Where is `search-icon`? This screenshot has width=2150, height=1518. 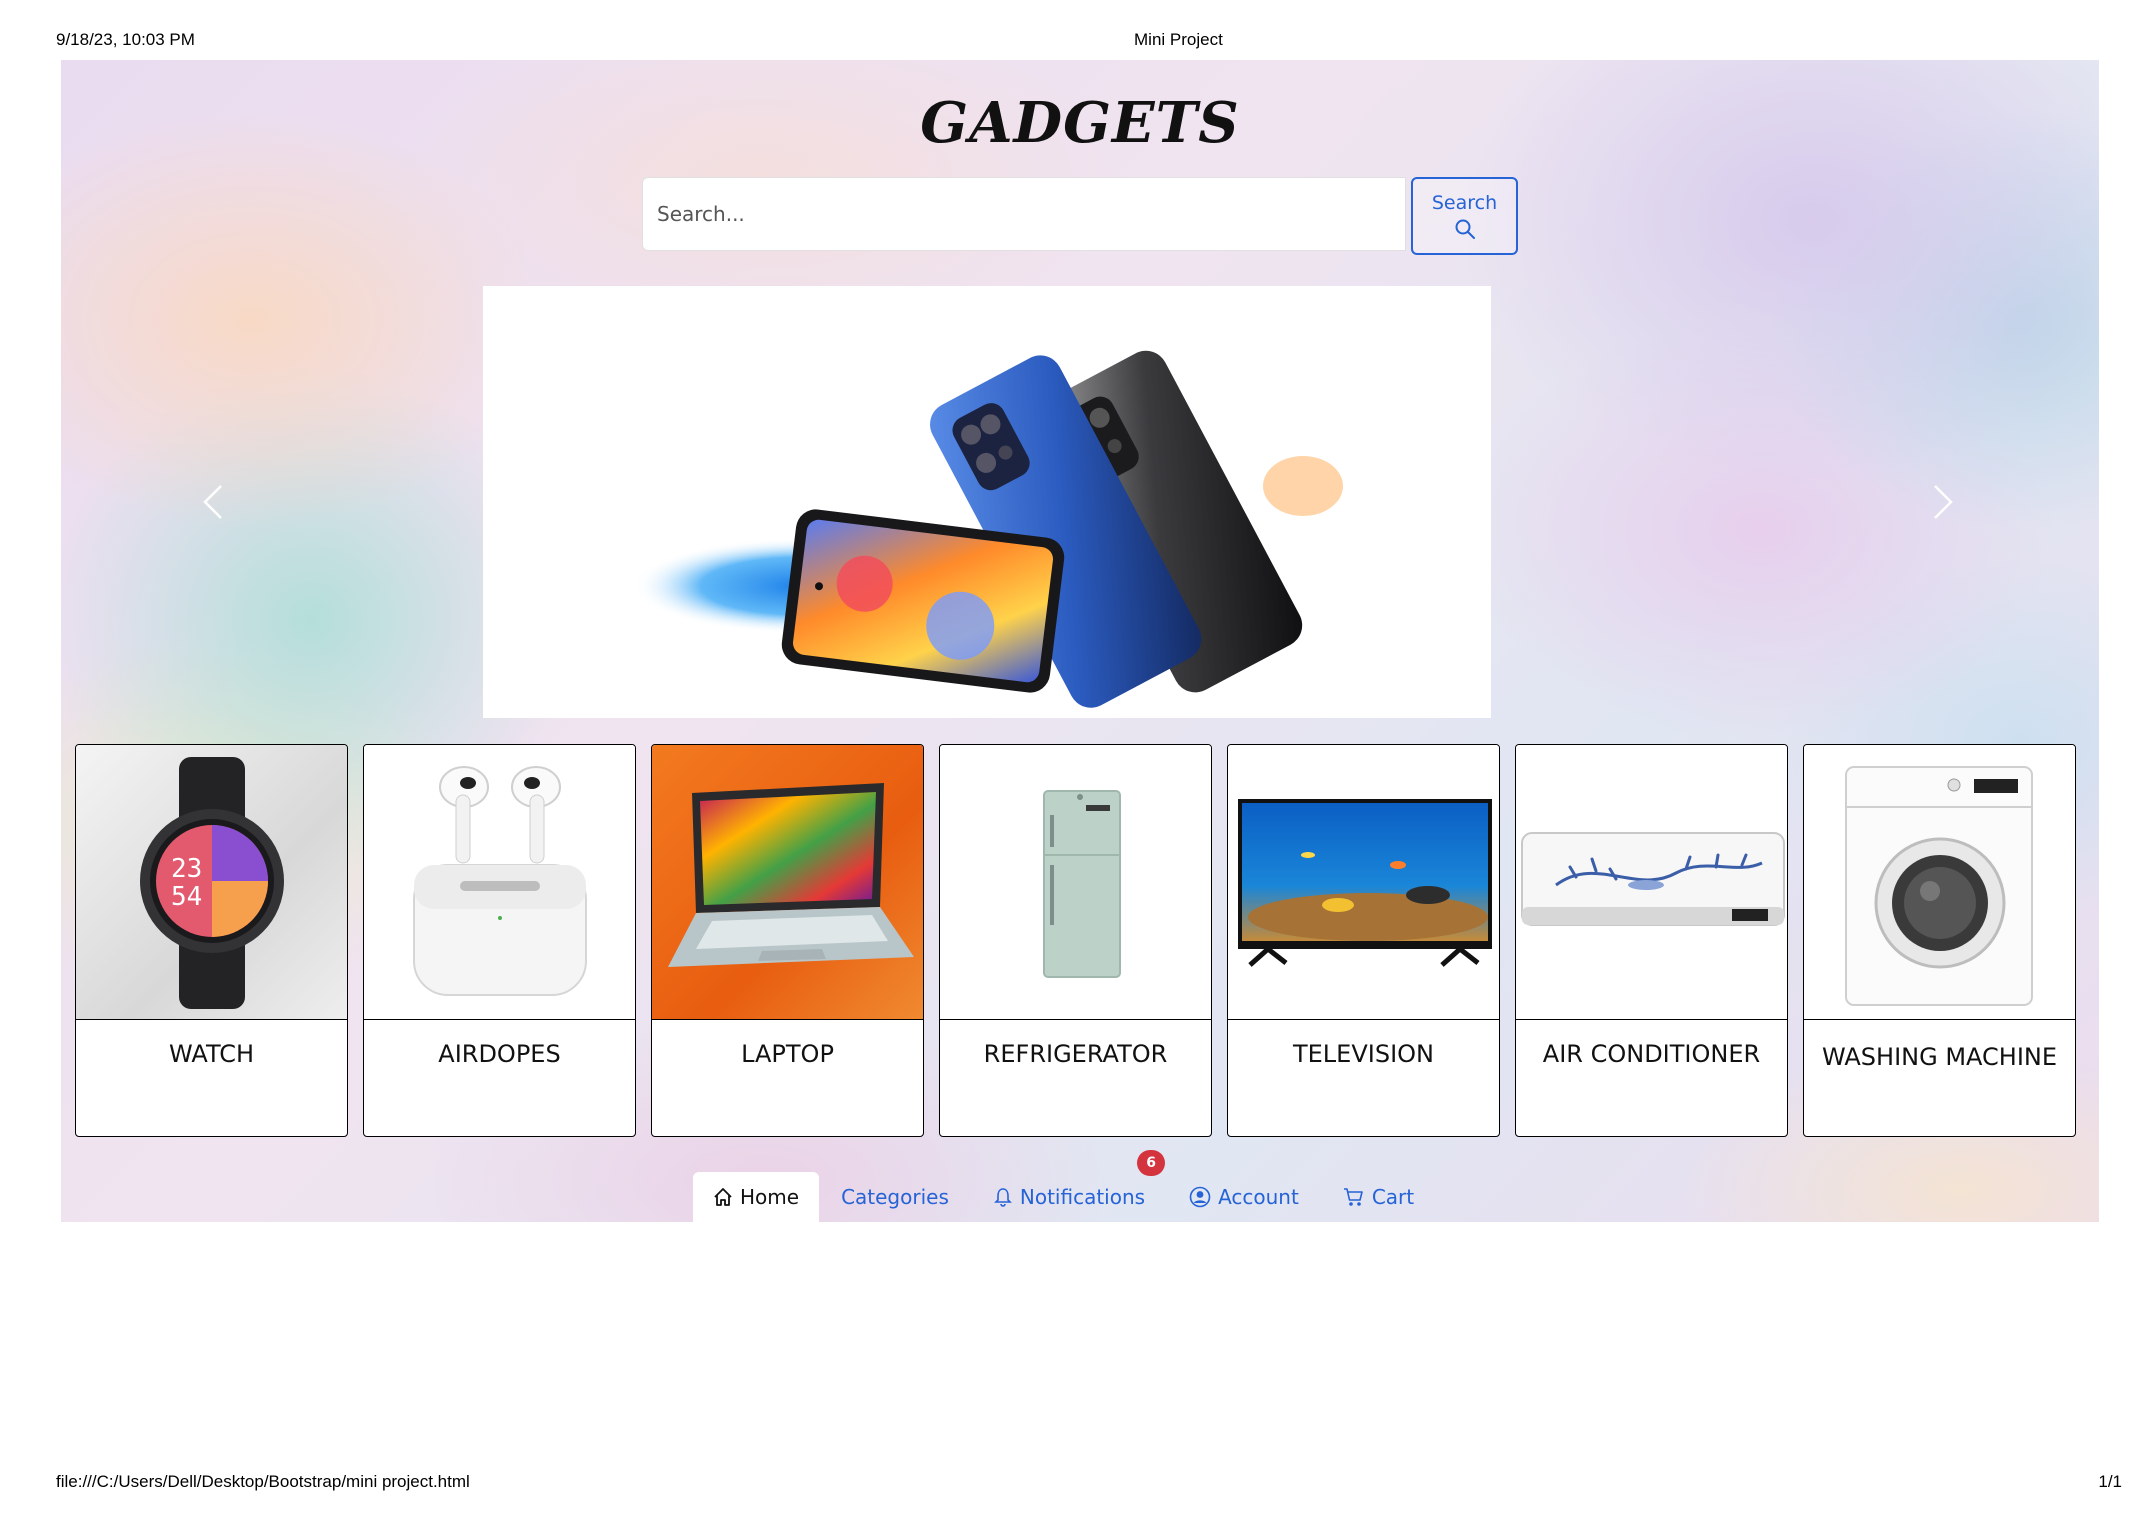 search-icon is located at coordinates (1465, 229).